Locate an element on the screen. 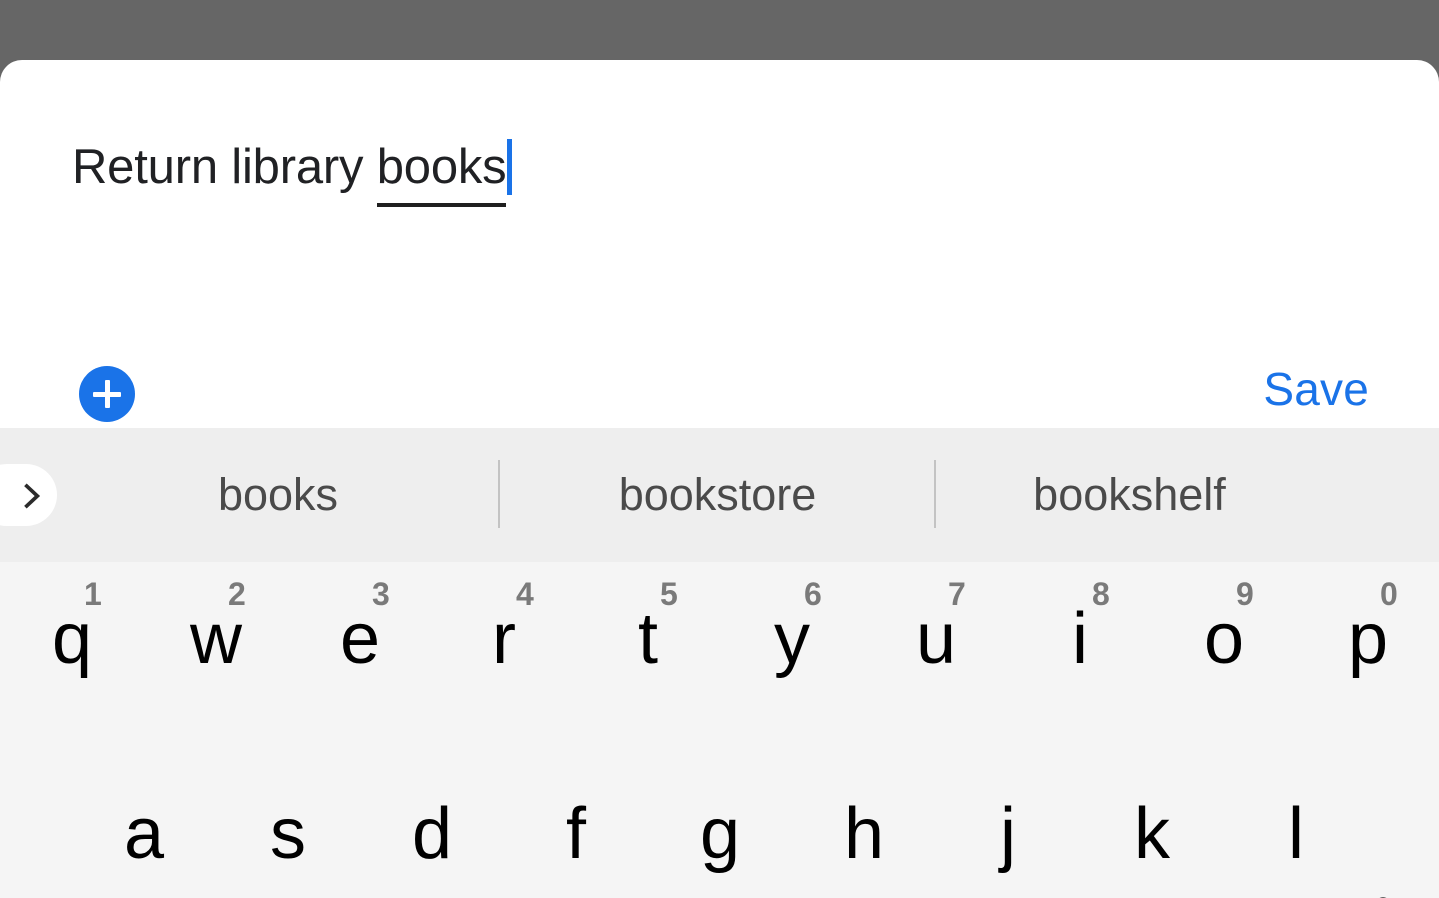  key-number-5: 5 is located at coordinates (669, 594).